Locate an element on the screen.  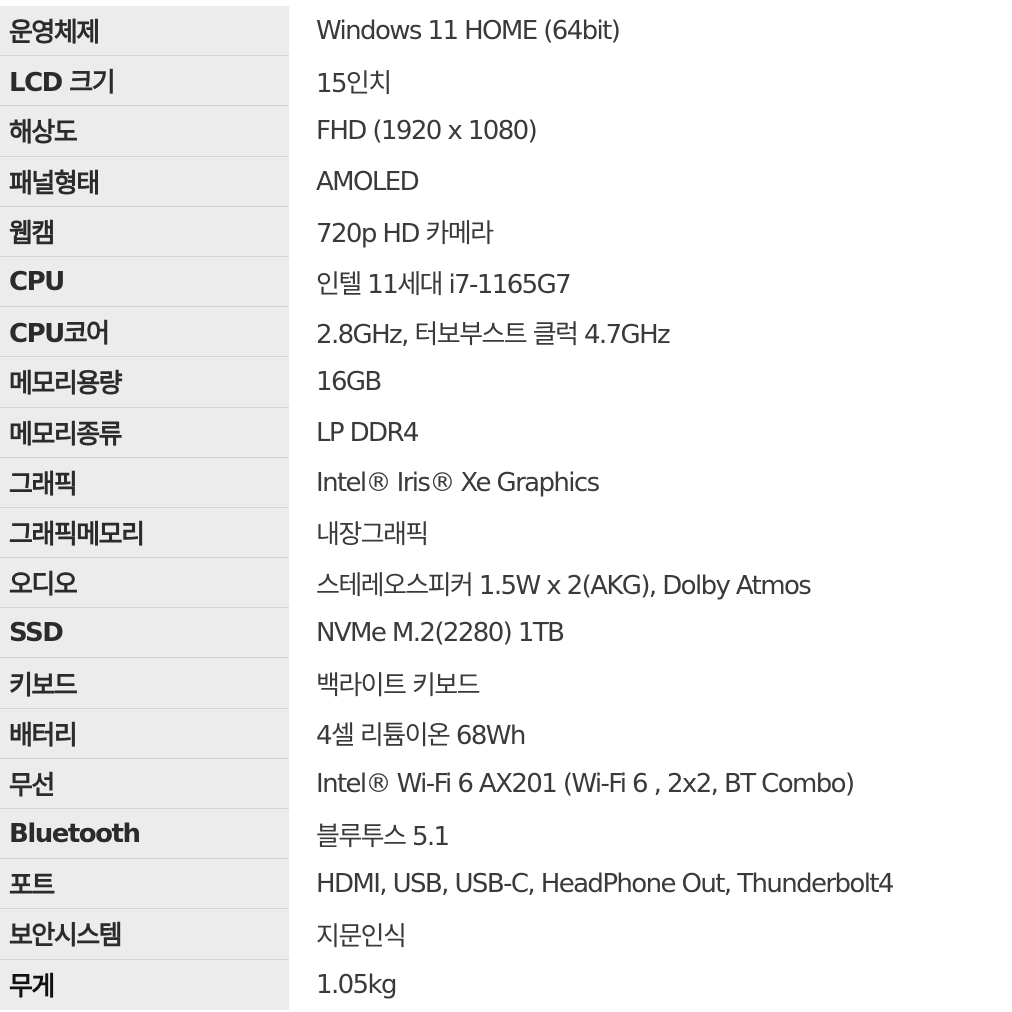
spec-row: 운영체제 Windows 11 HOME (64bit) is located at coordinates (506, 31).